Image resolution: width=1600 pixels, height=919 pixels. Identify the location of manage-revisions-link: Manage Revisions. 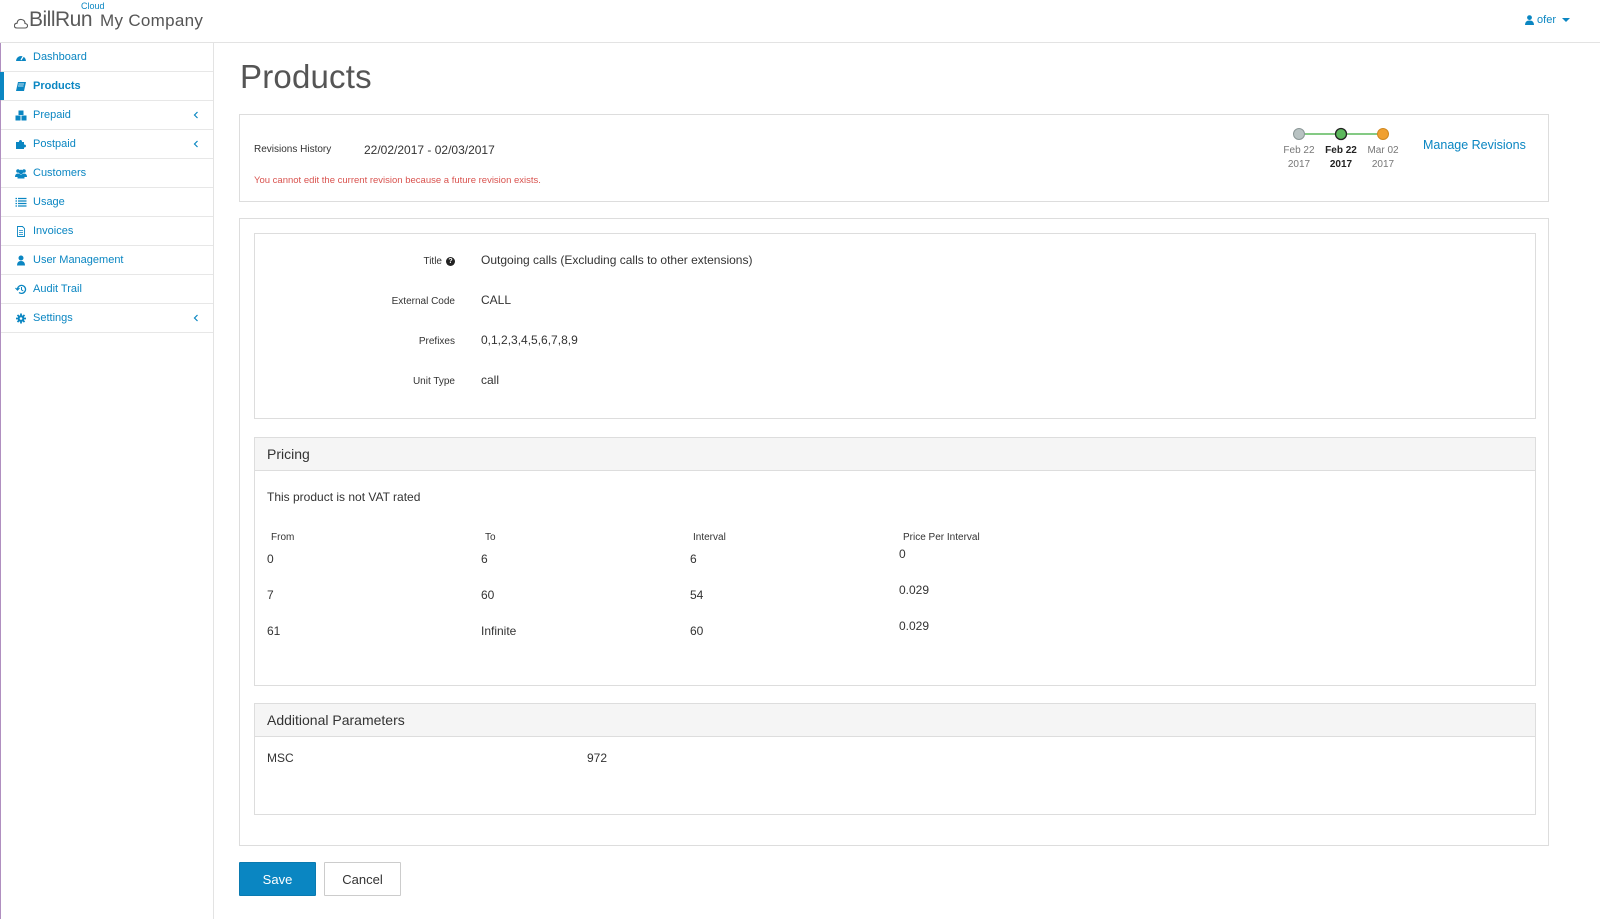
(1474, 145).